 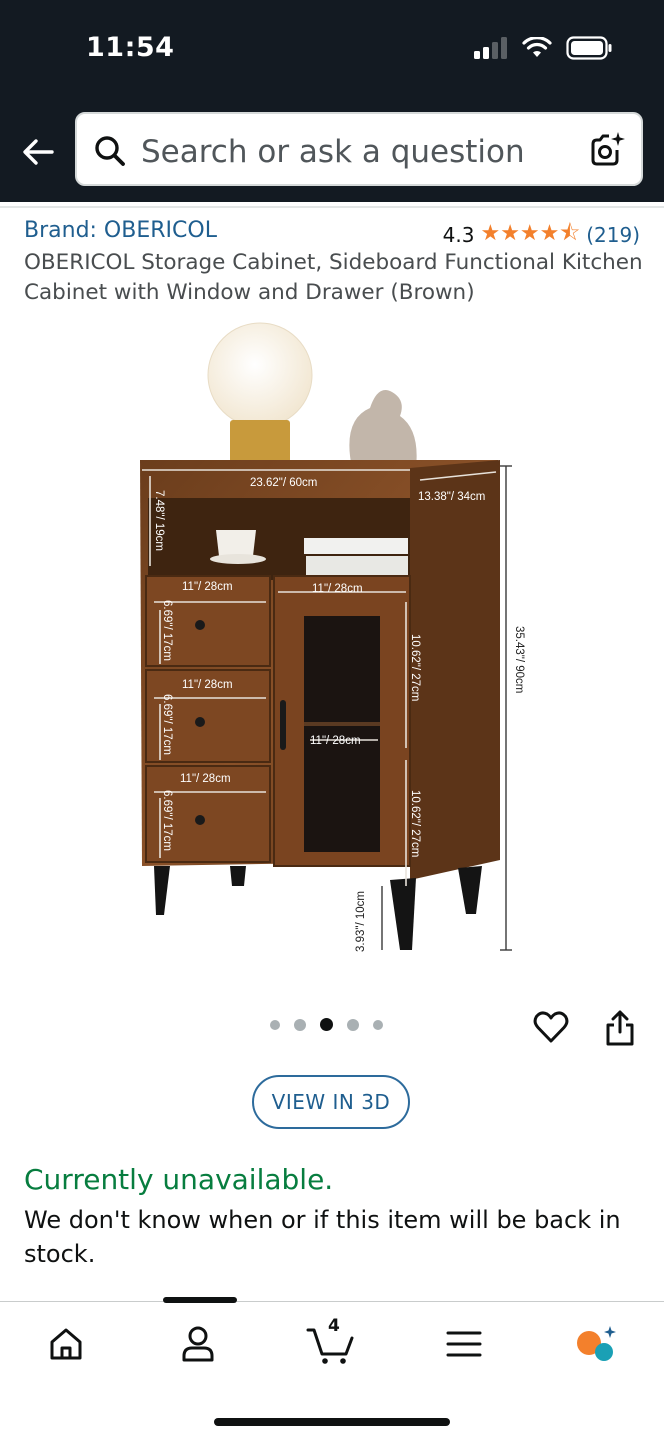 I want to click on rufus-icon, so click(x=596, y=1344).